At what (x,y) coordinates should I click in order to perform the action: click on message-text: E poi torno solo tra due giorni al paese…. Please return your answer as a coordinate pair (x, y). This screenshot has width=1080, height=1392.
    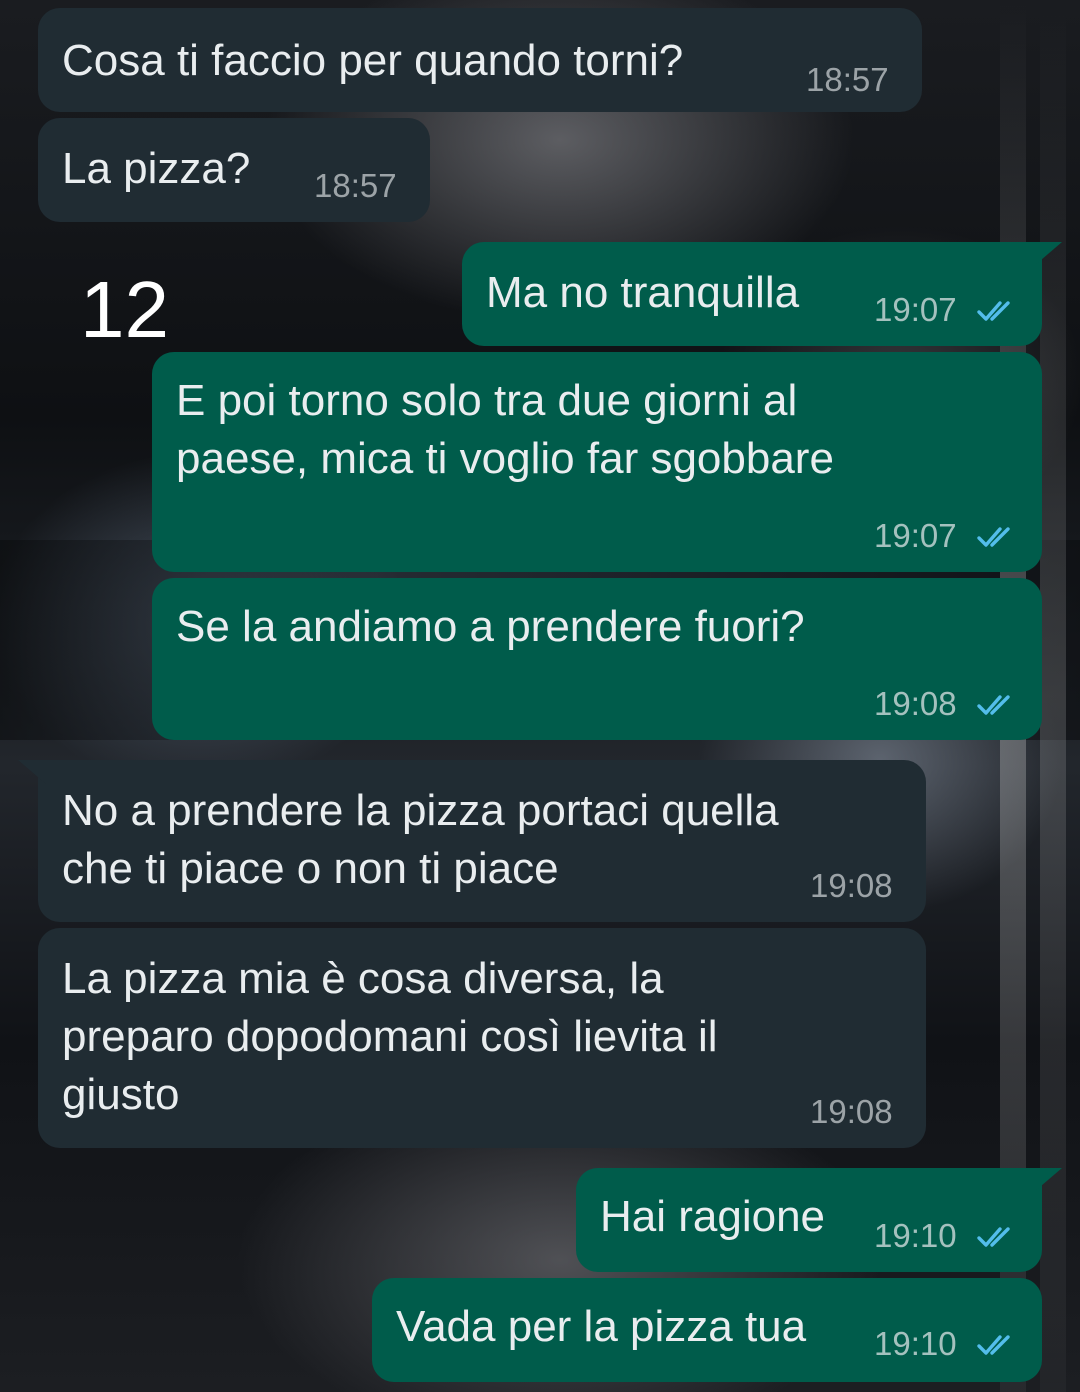
    Looking at the image, I should click on (505, 429).